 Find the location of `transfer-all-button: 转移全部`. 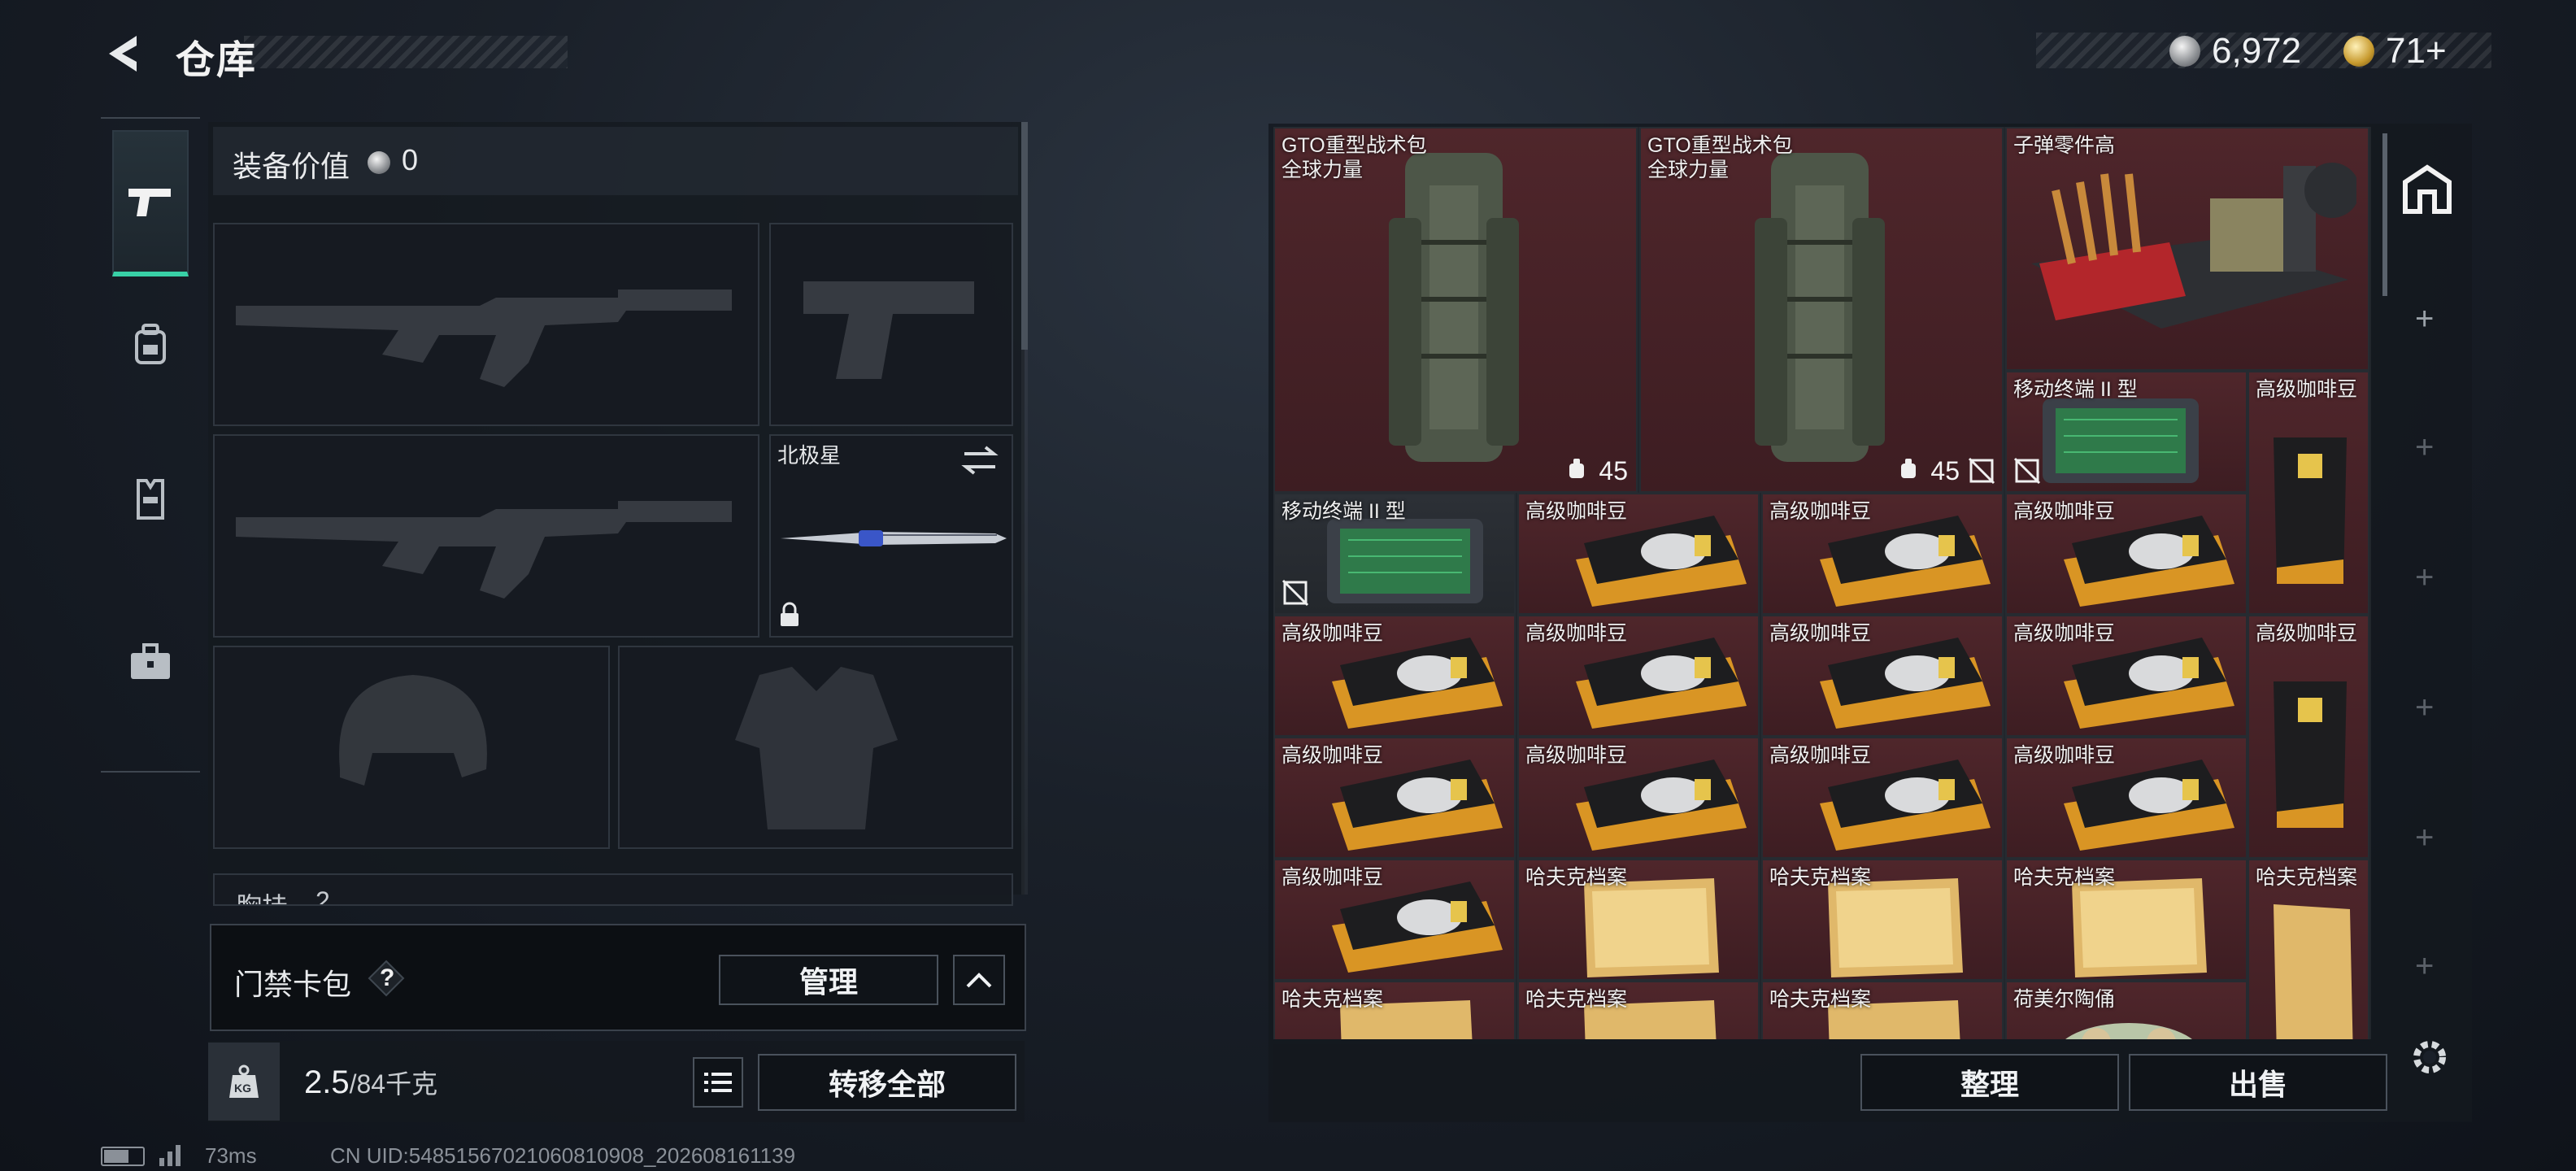

transfer-all-button: 转移全部 is located at coordinates (887, 1083).